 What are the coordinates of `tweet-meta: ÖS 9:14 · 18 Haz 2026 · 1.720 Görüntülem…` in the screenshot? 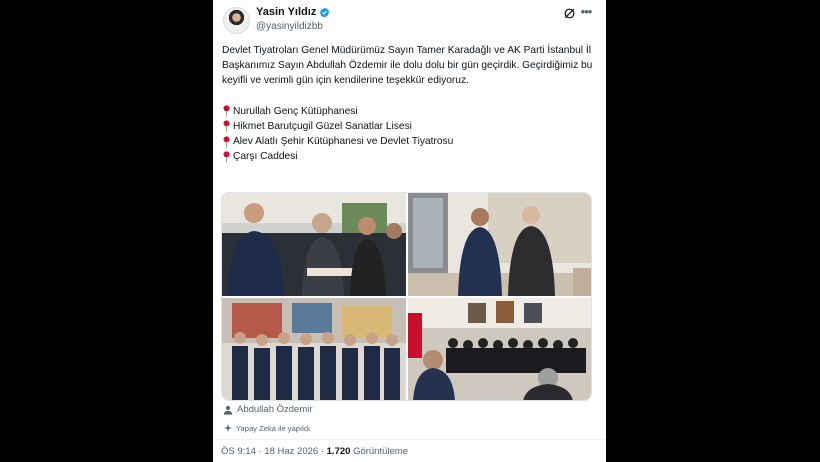 It's located at (314, 451).